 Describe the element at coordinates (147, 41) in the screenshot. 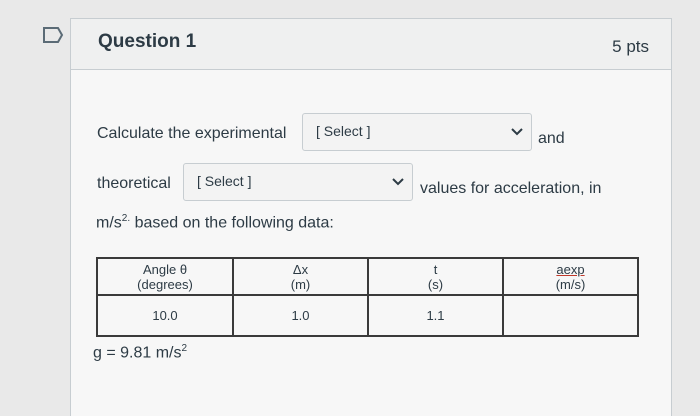

I see `question-title: Question 1` at that location.